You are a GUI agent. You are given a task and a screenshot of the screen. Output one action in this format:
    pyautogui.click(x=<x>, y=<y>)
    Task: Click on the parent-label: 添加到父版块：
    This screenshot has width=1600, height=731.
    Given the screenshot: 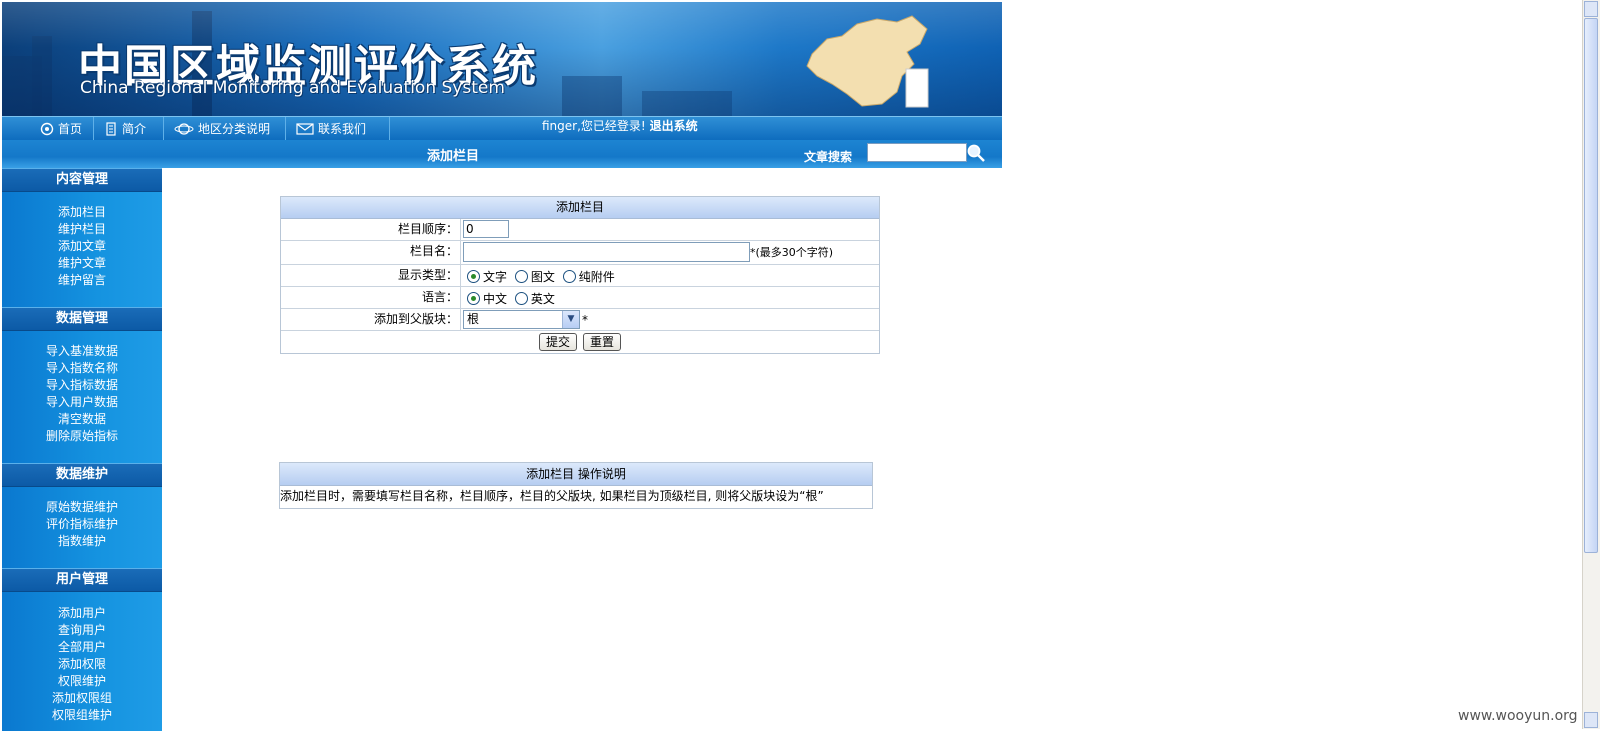 What is the action you would take?
    pyautogui.click(x=371, y=319)
    